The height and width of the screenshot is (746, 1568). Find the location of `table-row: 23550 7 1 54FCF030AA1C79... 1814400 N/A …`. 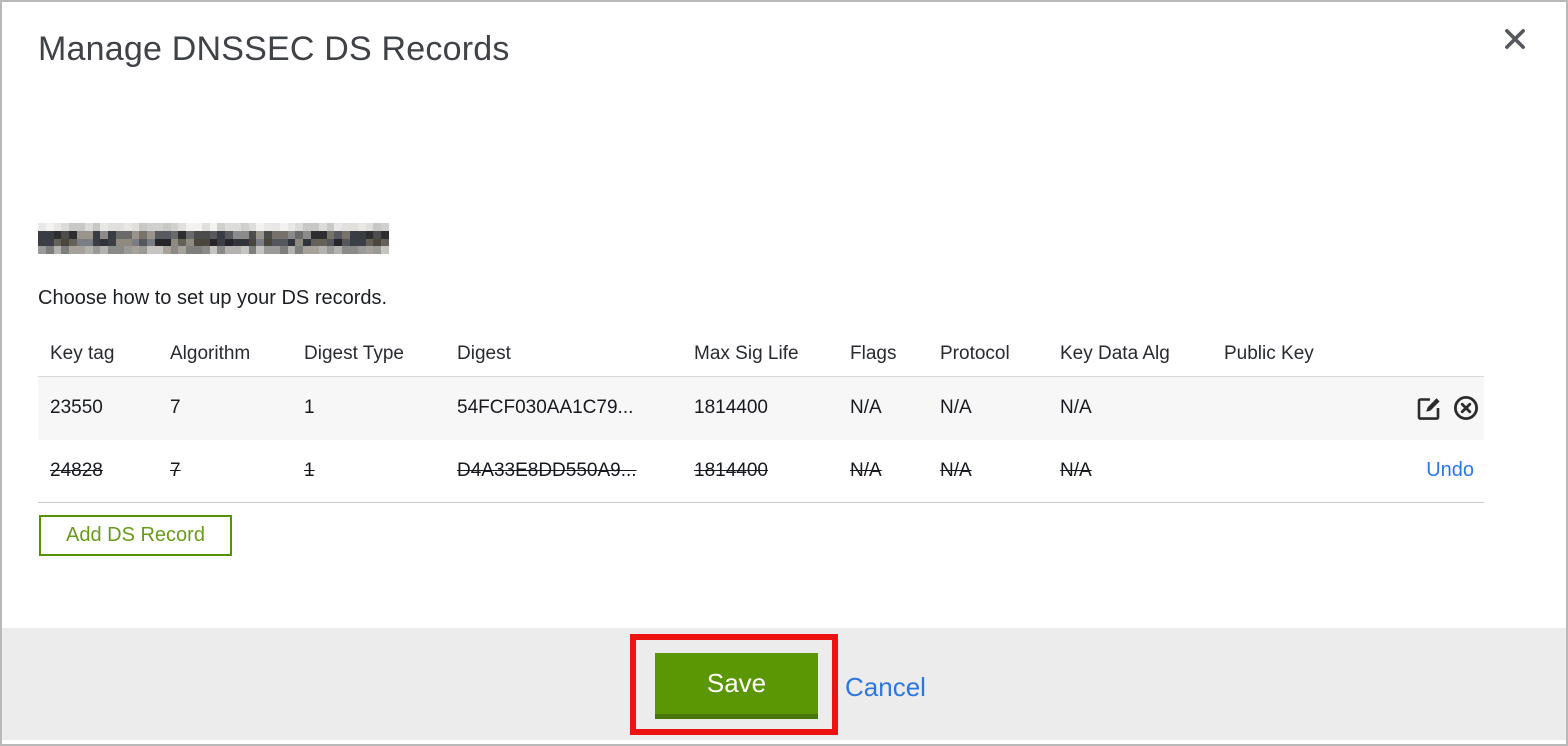

table-row: 23550 7 1 54FCF030AA1C79... 1814400 N/A … is located at coordinates (761, 407).